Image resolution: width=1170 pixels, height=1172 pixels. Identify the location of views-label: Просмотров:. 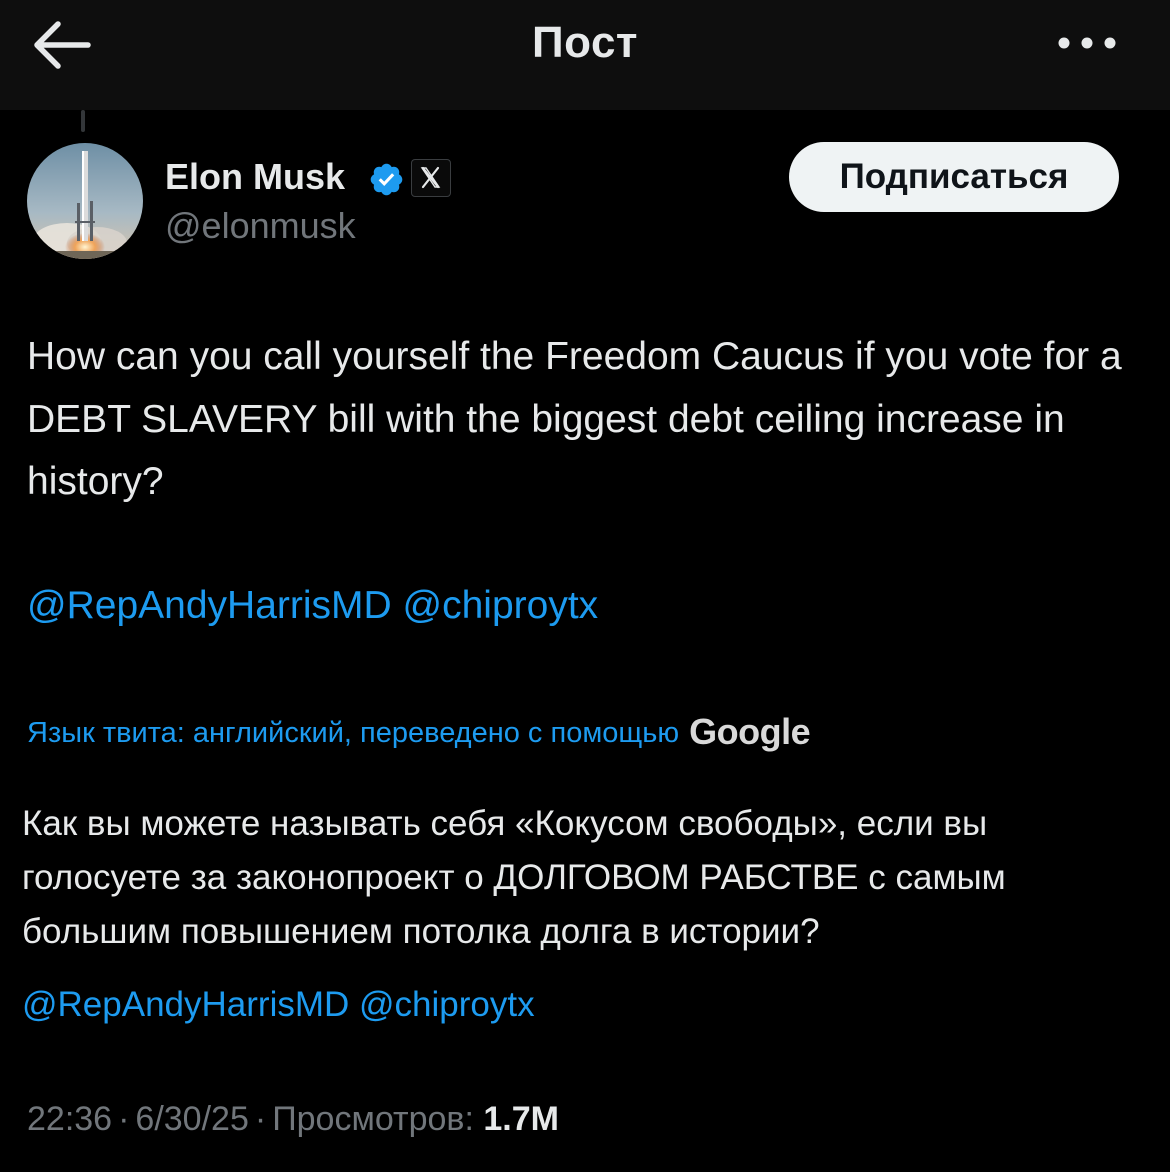
(373, 1119).